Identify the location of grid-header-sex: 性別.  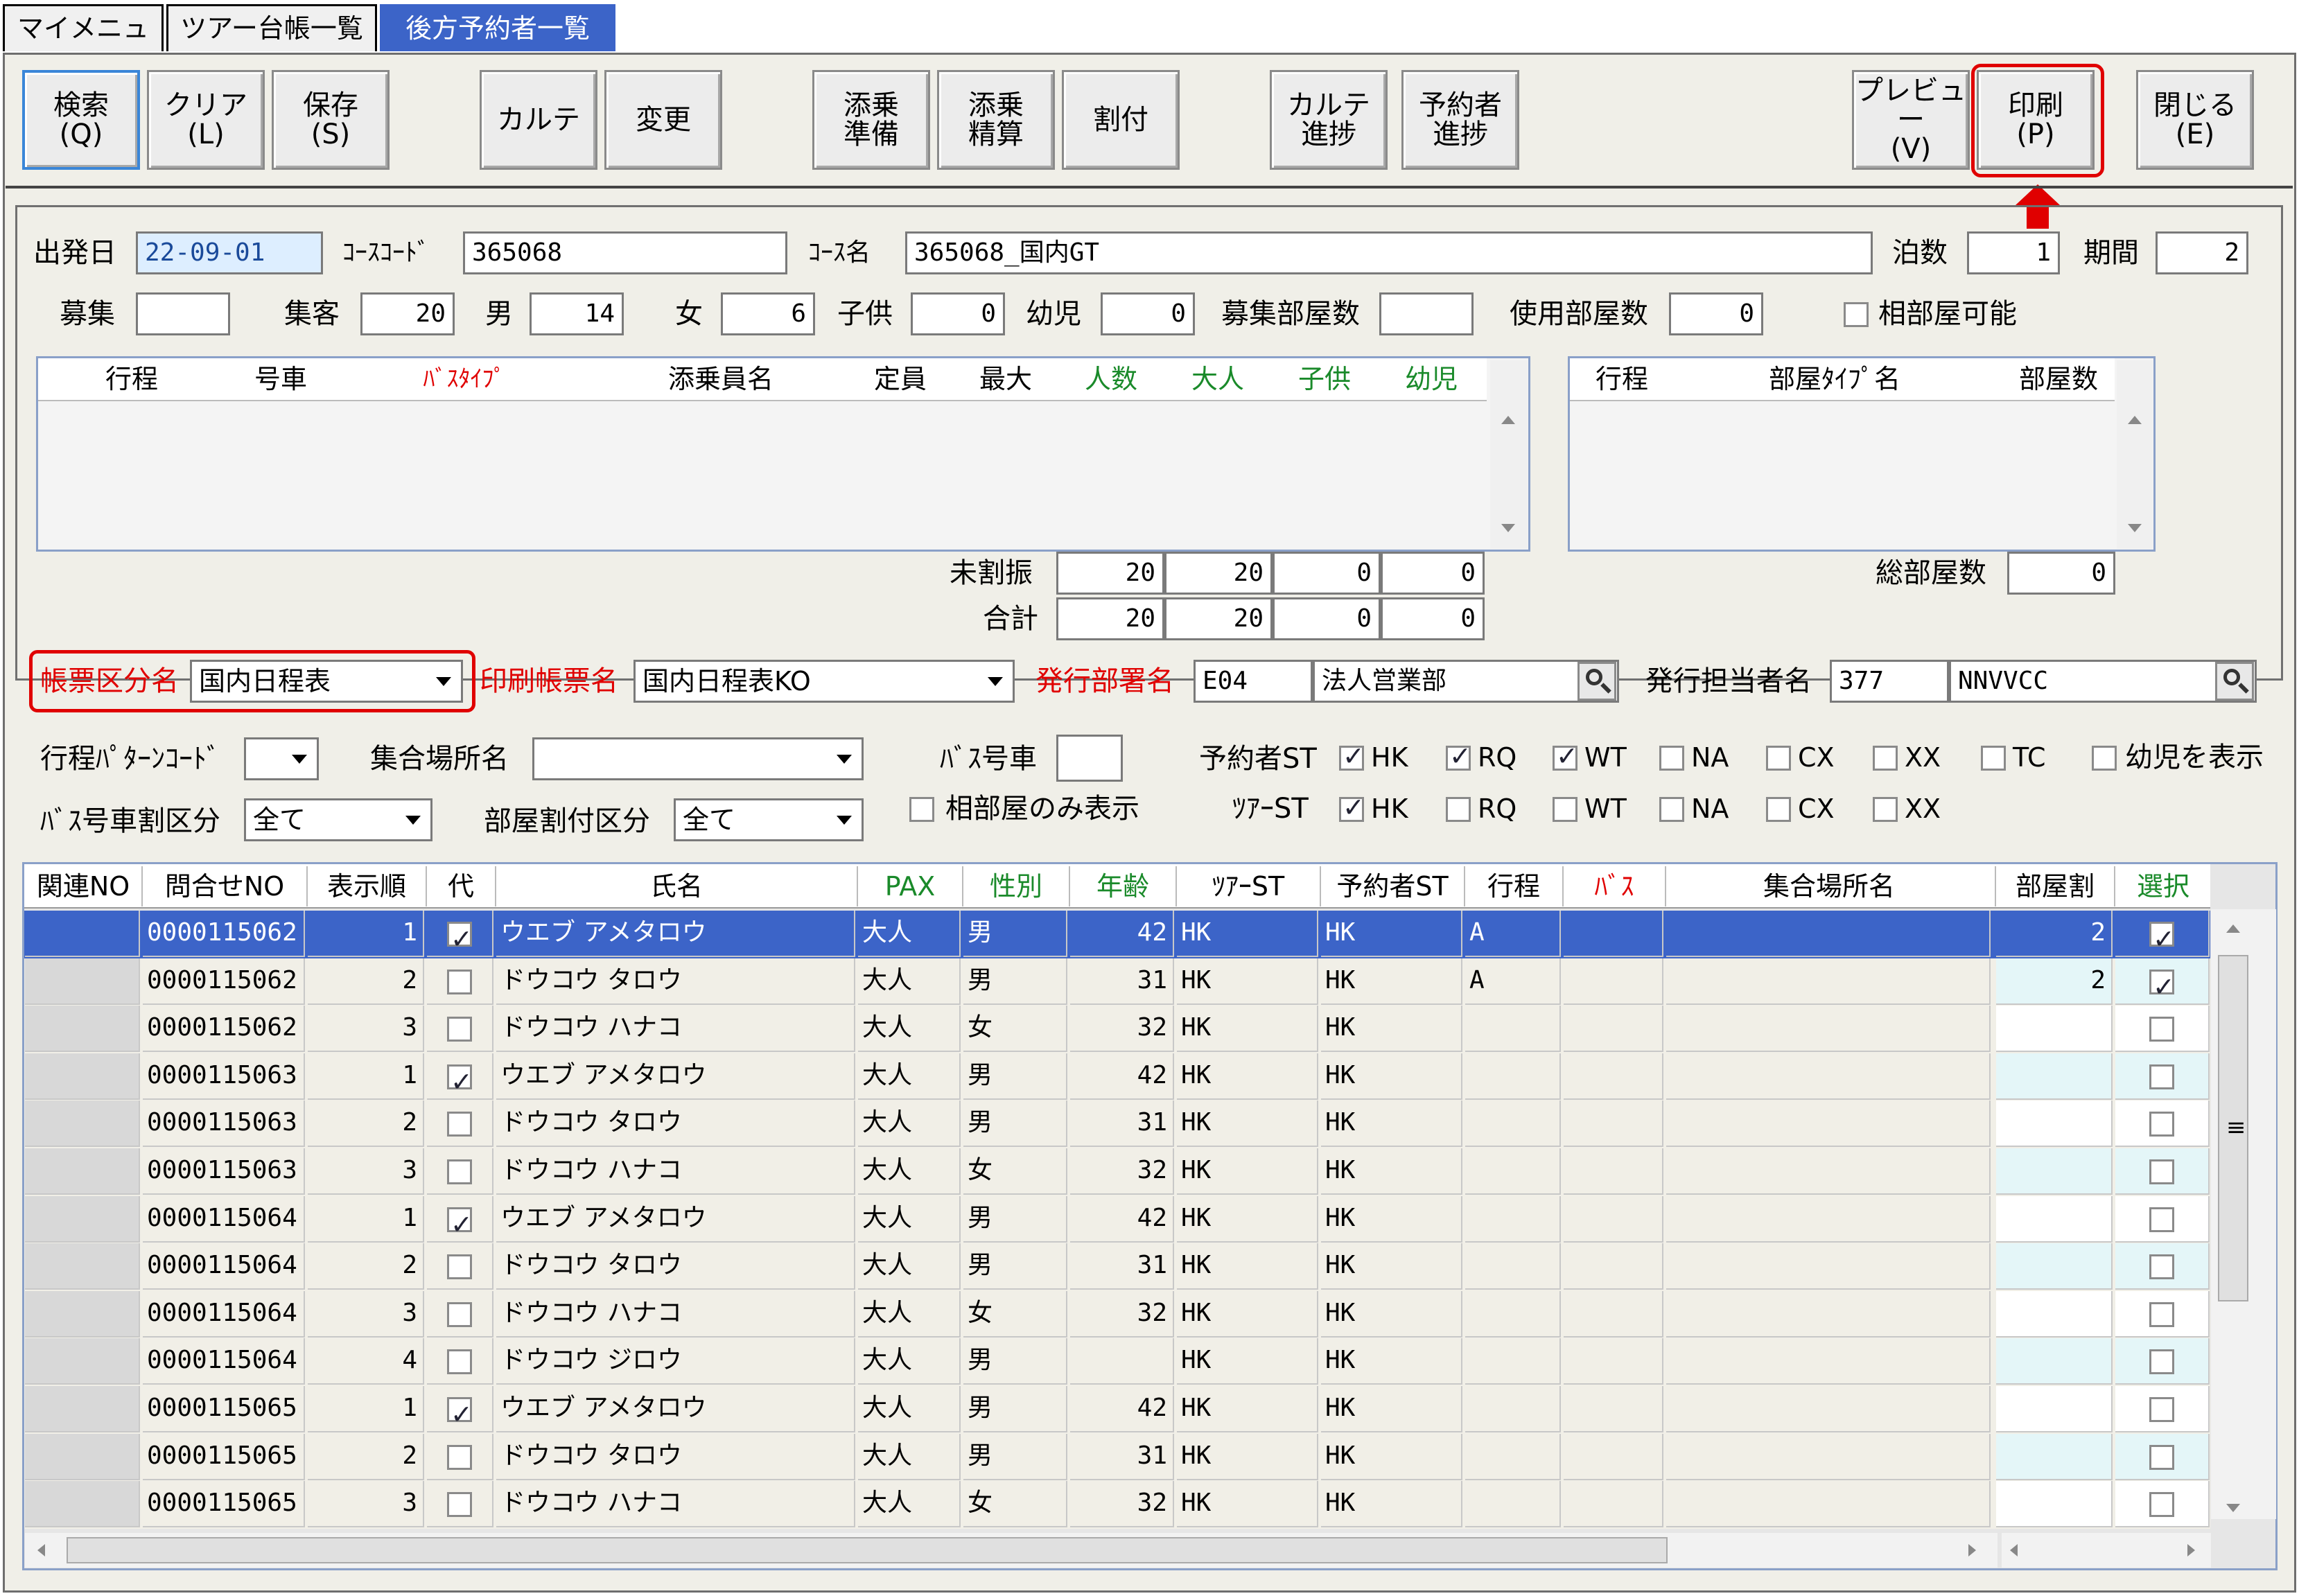
(1016, 886).